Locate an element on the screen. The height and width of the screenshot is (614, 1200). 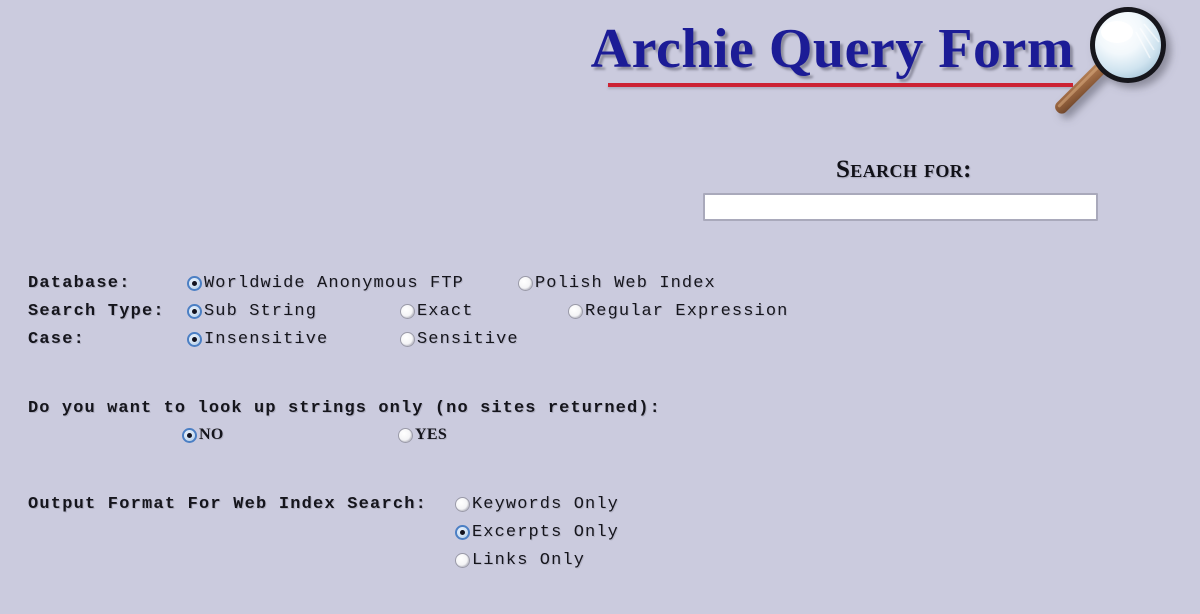
radio-label: Sub String is located at coordinates (261, 311).